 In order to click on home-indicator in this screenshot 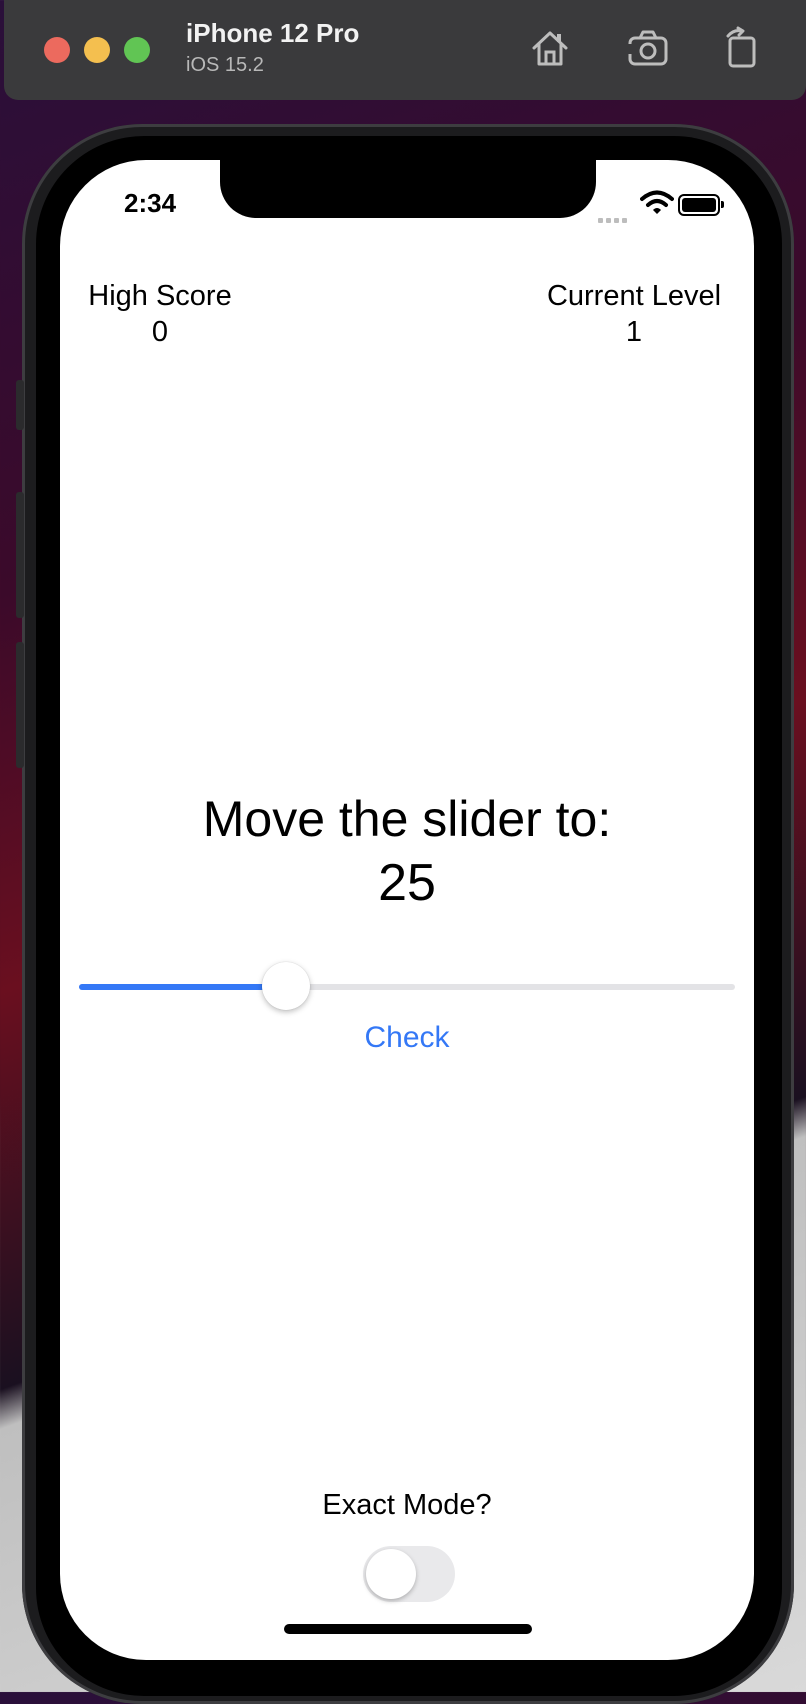, I will do `click(408, 1629)`.